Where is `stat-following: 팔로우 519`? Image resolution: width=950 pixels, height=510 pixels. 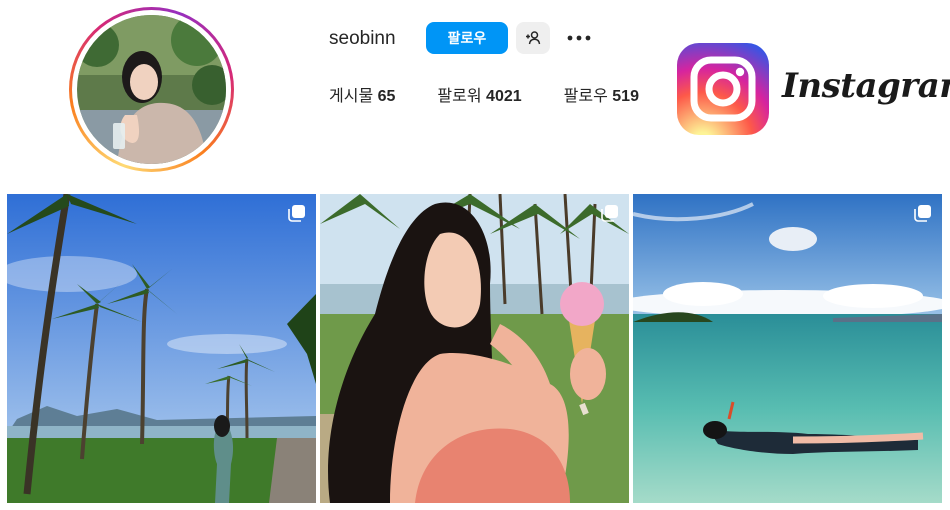 stat-following: 팔로우 519 is located at coordinates (601, 94).